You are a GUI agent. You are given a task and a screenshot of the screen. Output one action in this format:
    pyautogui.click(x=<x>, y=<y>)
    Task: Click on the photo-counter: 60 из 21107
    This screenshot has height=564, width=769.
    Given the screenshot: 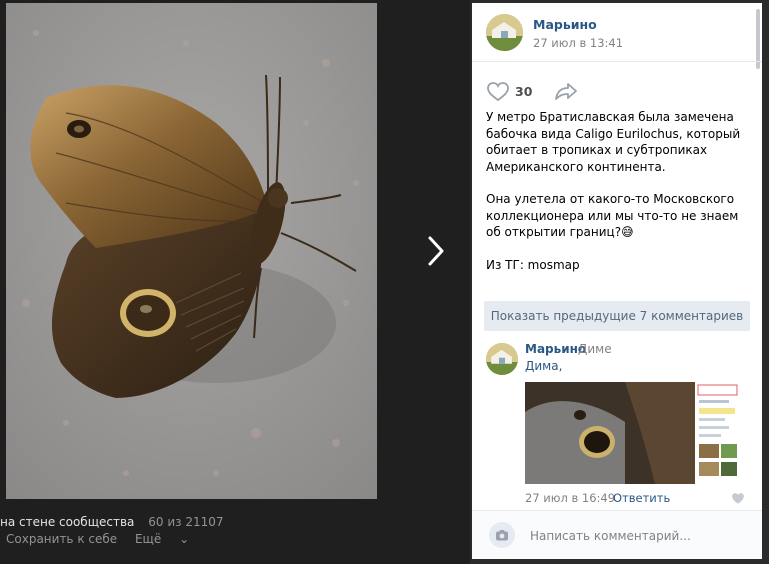 What is the action you would take?
    pyautogui.click(x=186, y=522)
    